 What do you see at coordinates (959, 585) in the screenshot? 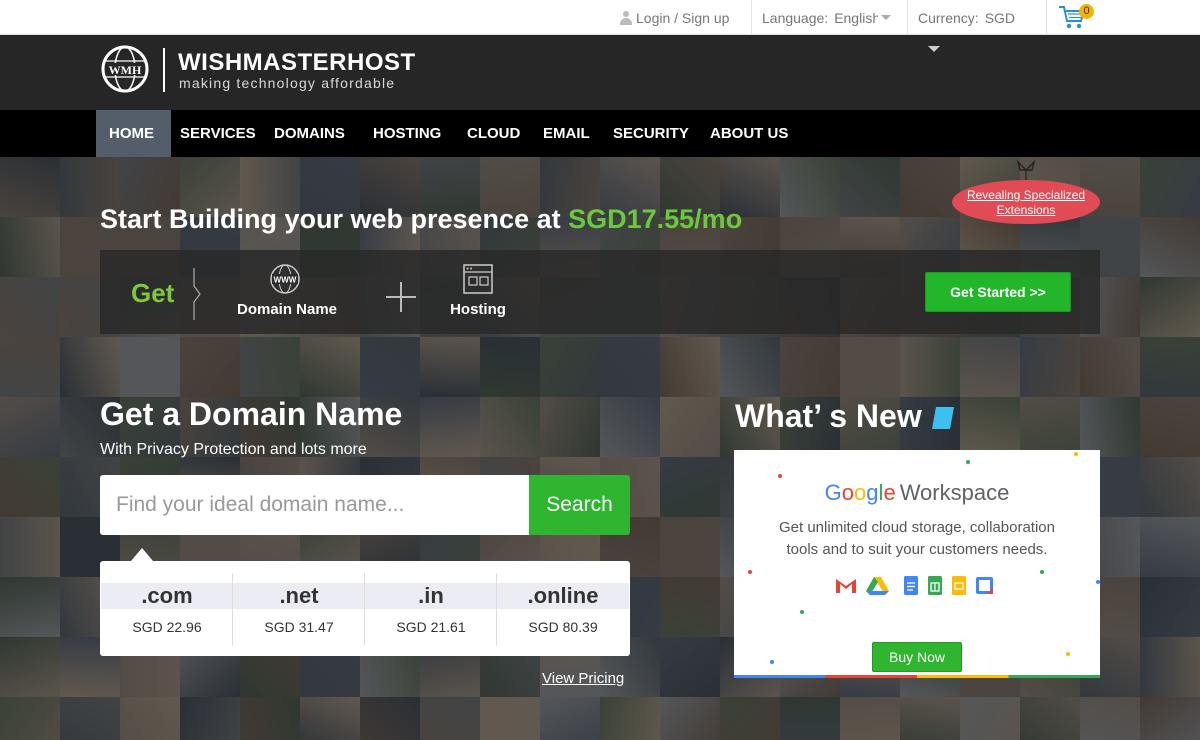
I see `slides-icon` at bounding box center [959, 585].